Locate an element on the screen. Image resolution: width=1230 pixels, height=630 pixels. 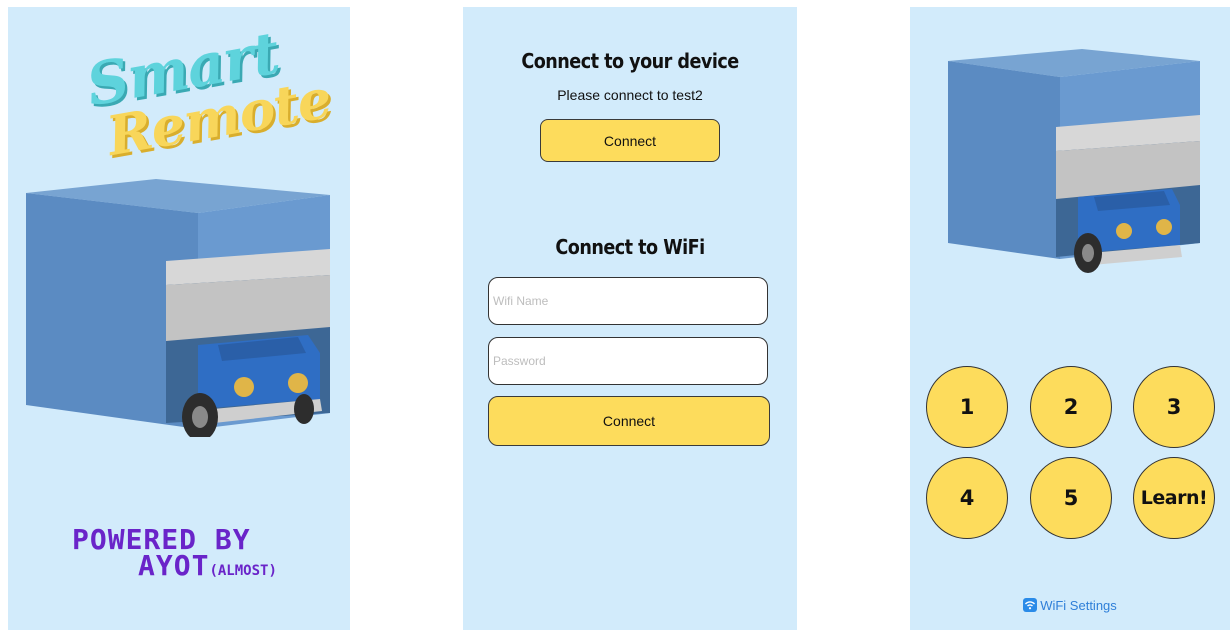
remote-button-3: 3 is located at coordinates (1174, 407).